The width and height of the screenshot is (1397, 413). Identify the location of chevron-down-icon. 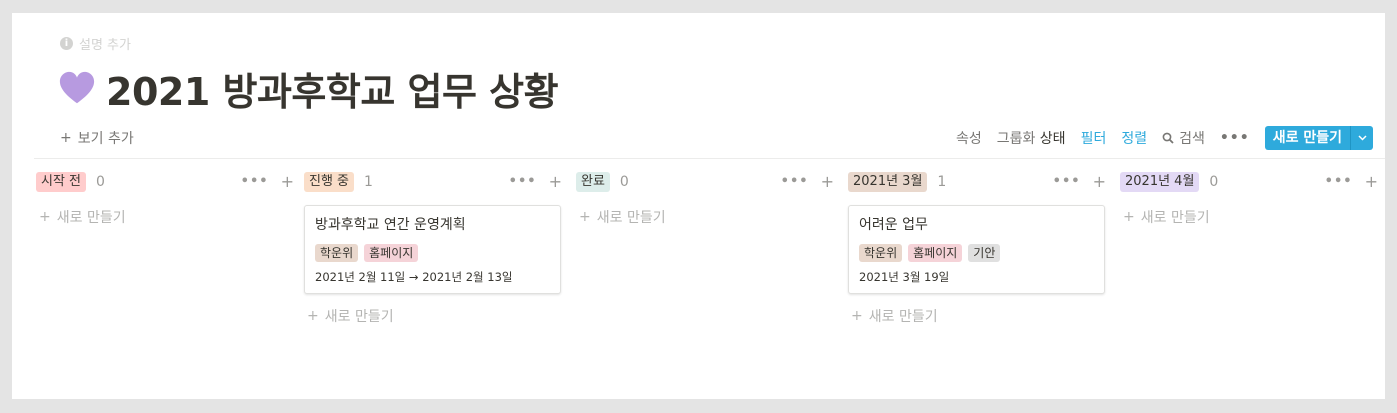
(1361, 138).